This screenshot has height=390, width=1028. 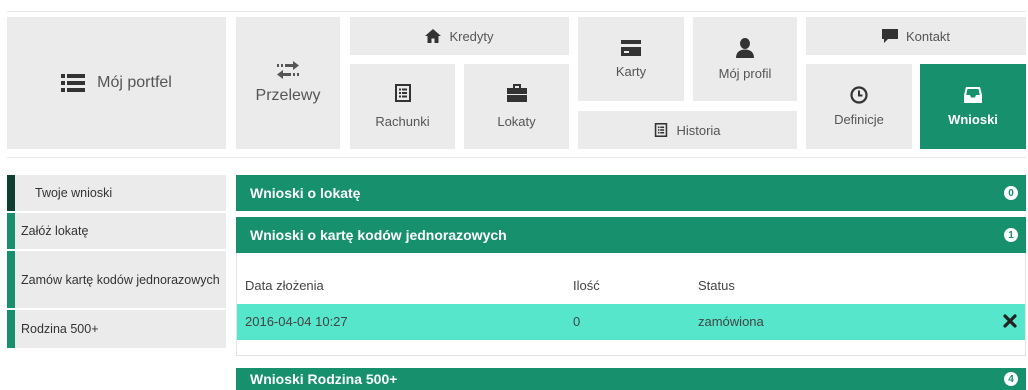 I want to click on sidebar-item-label: Twoje wnioski, so click(x=74, y=193).